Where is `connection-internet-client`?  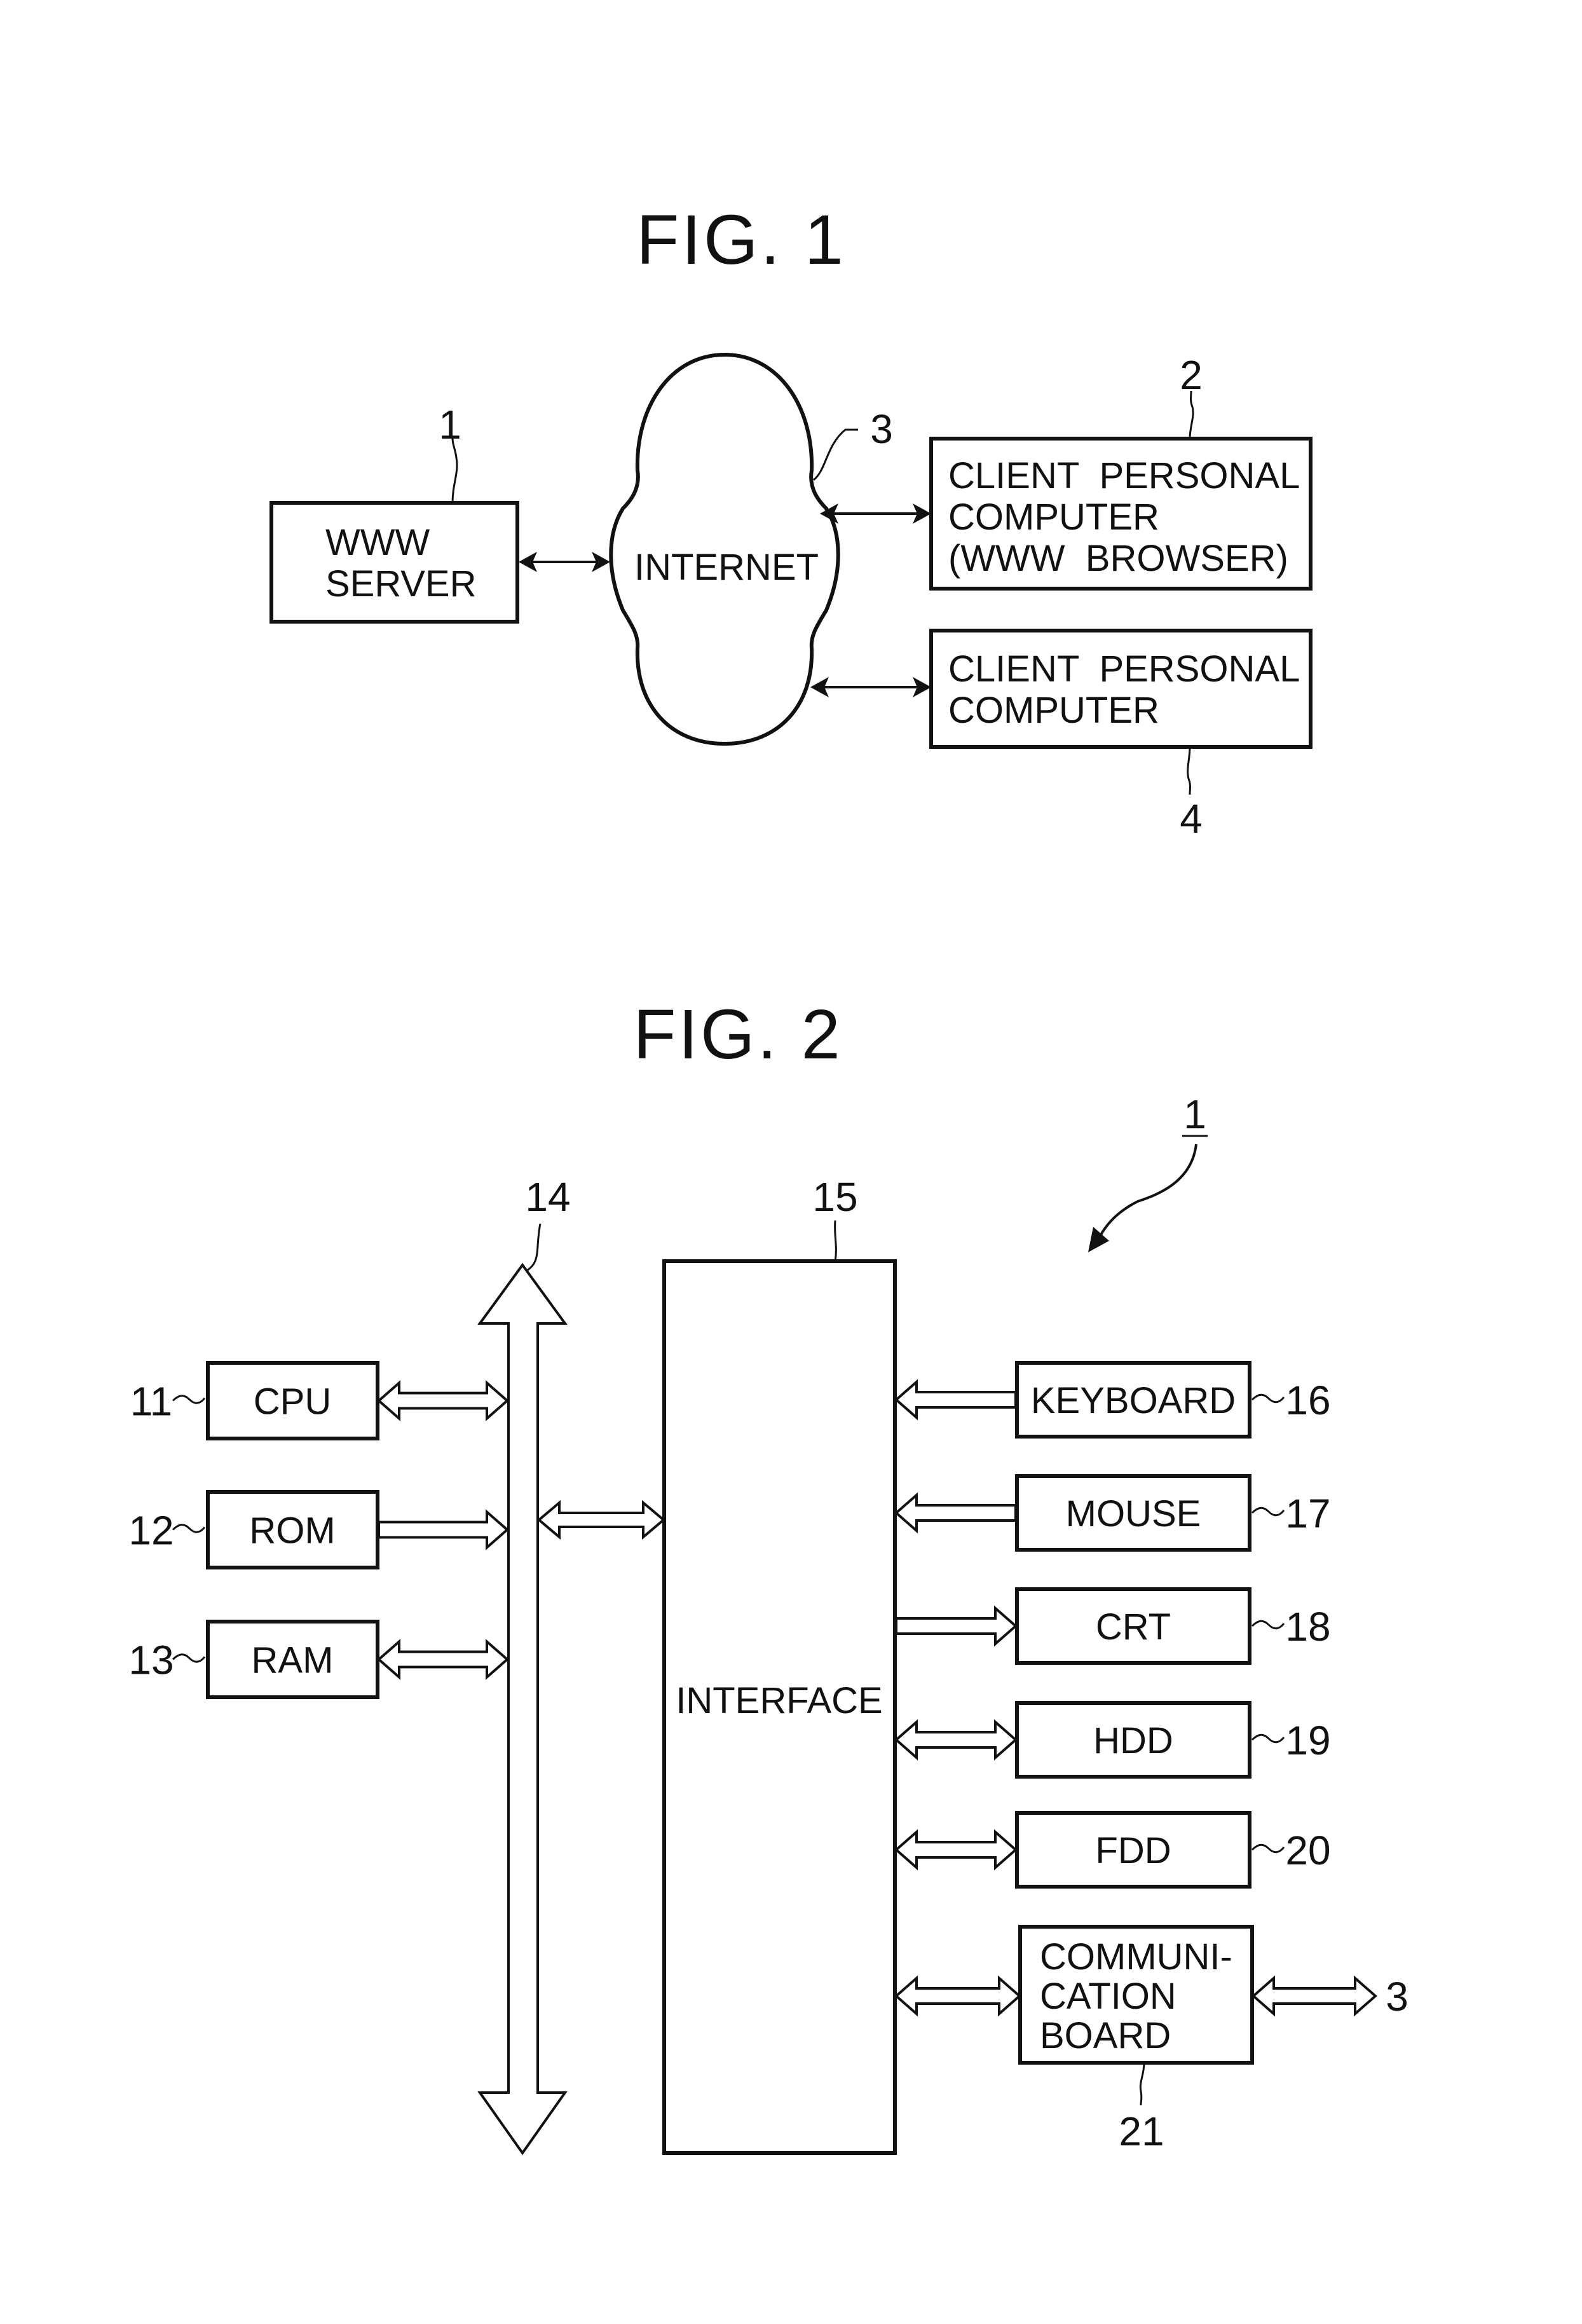 connection-internet-client is located at coordinates (871, 687).